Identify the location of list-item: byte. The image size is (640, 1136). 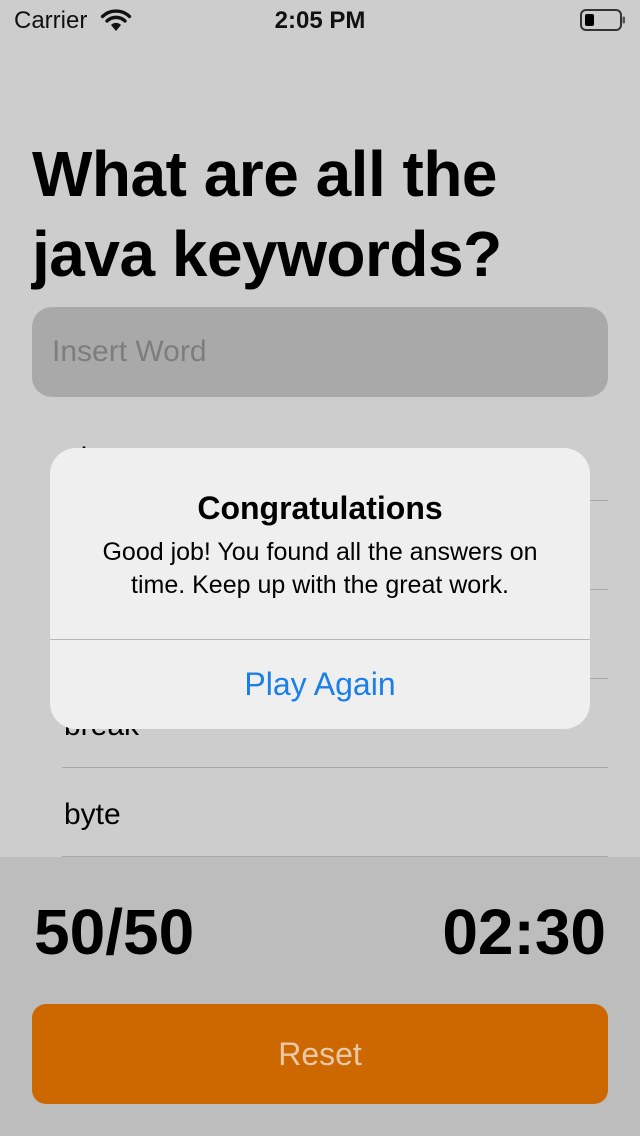
(335, 812).